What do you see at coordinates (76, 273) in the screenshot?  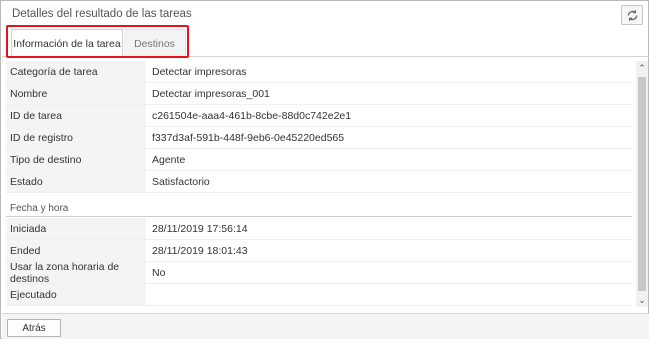 I see `row-label: Usar la zona horaria de destinos` at bounding box center [76, 273].